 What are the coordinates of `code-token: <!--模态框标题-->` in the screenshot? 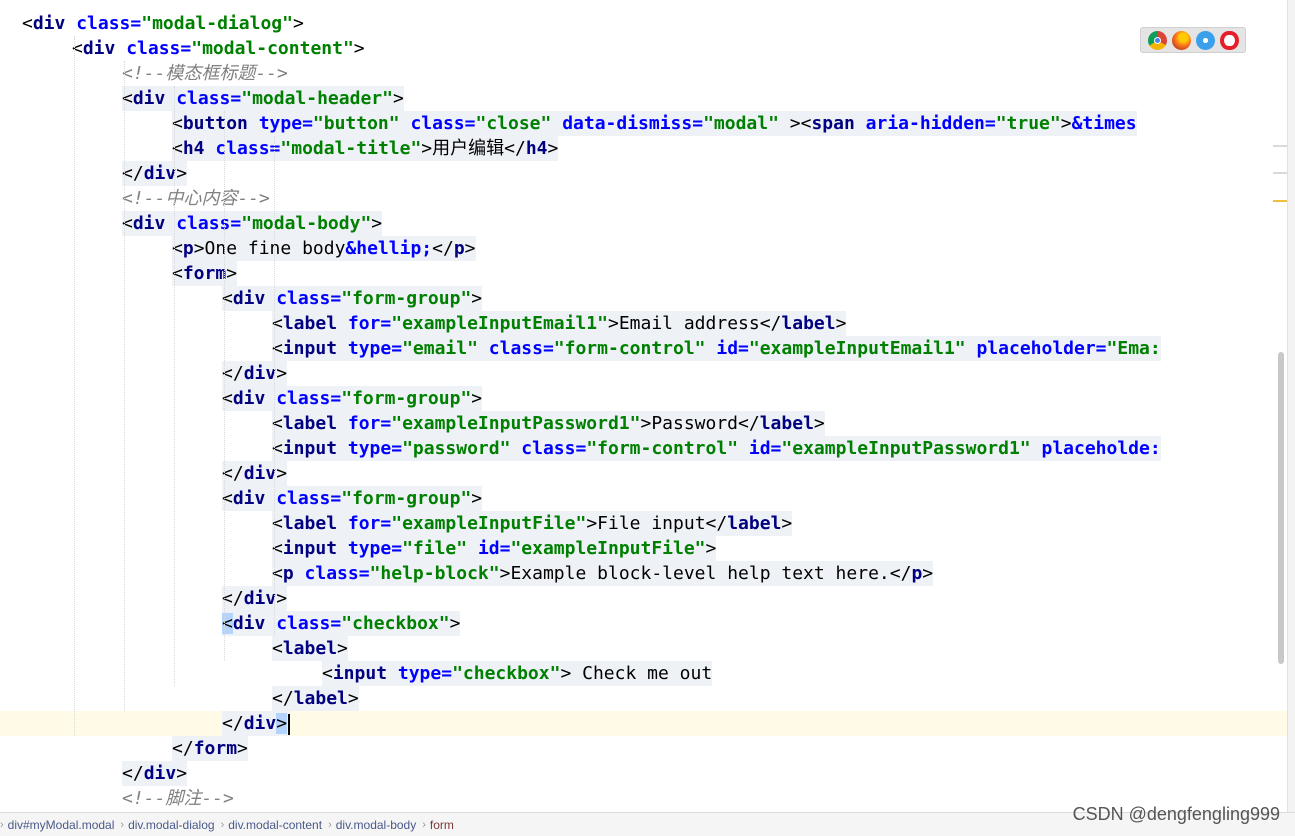 It's located at (205, 73).